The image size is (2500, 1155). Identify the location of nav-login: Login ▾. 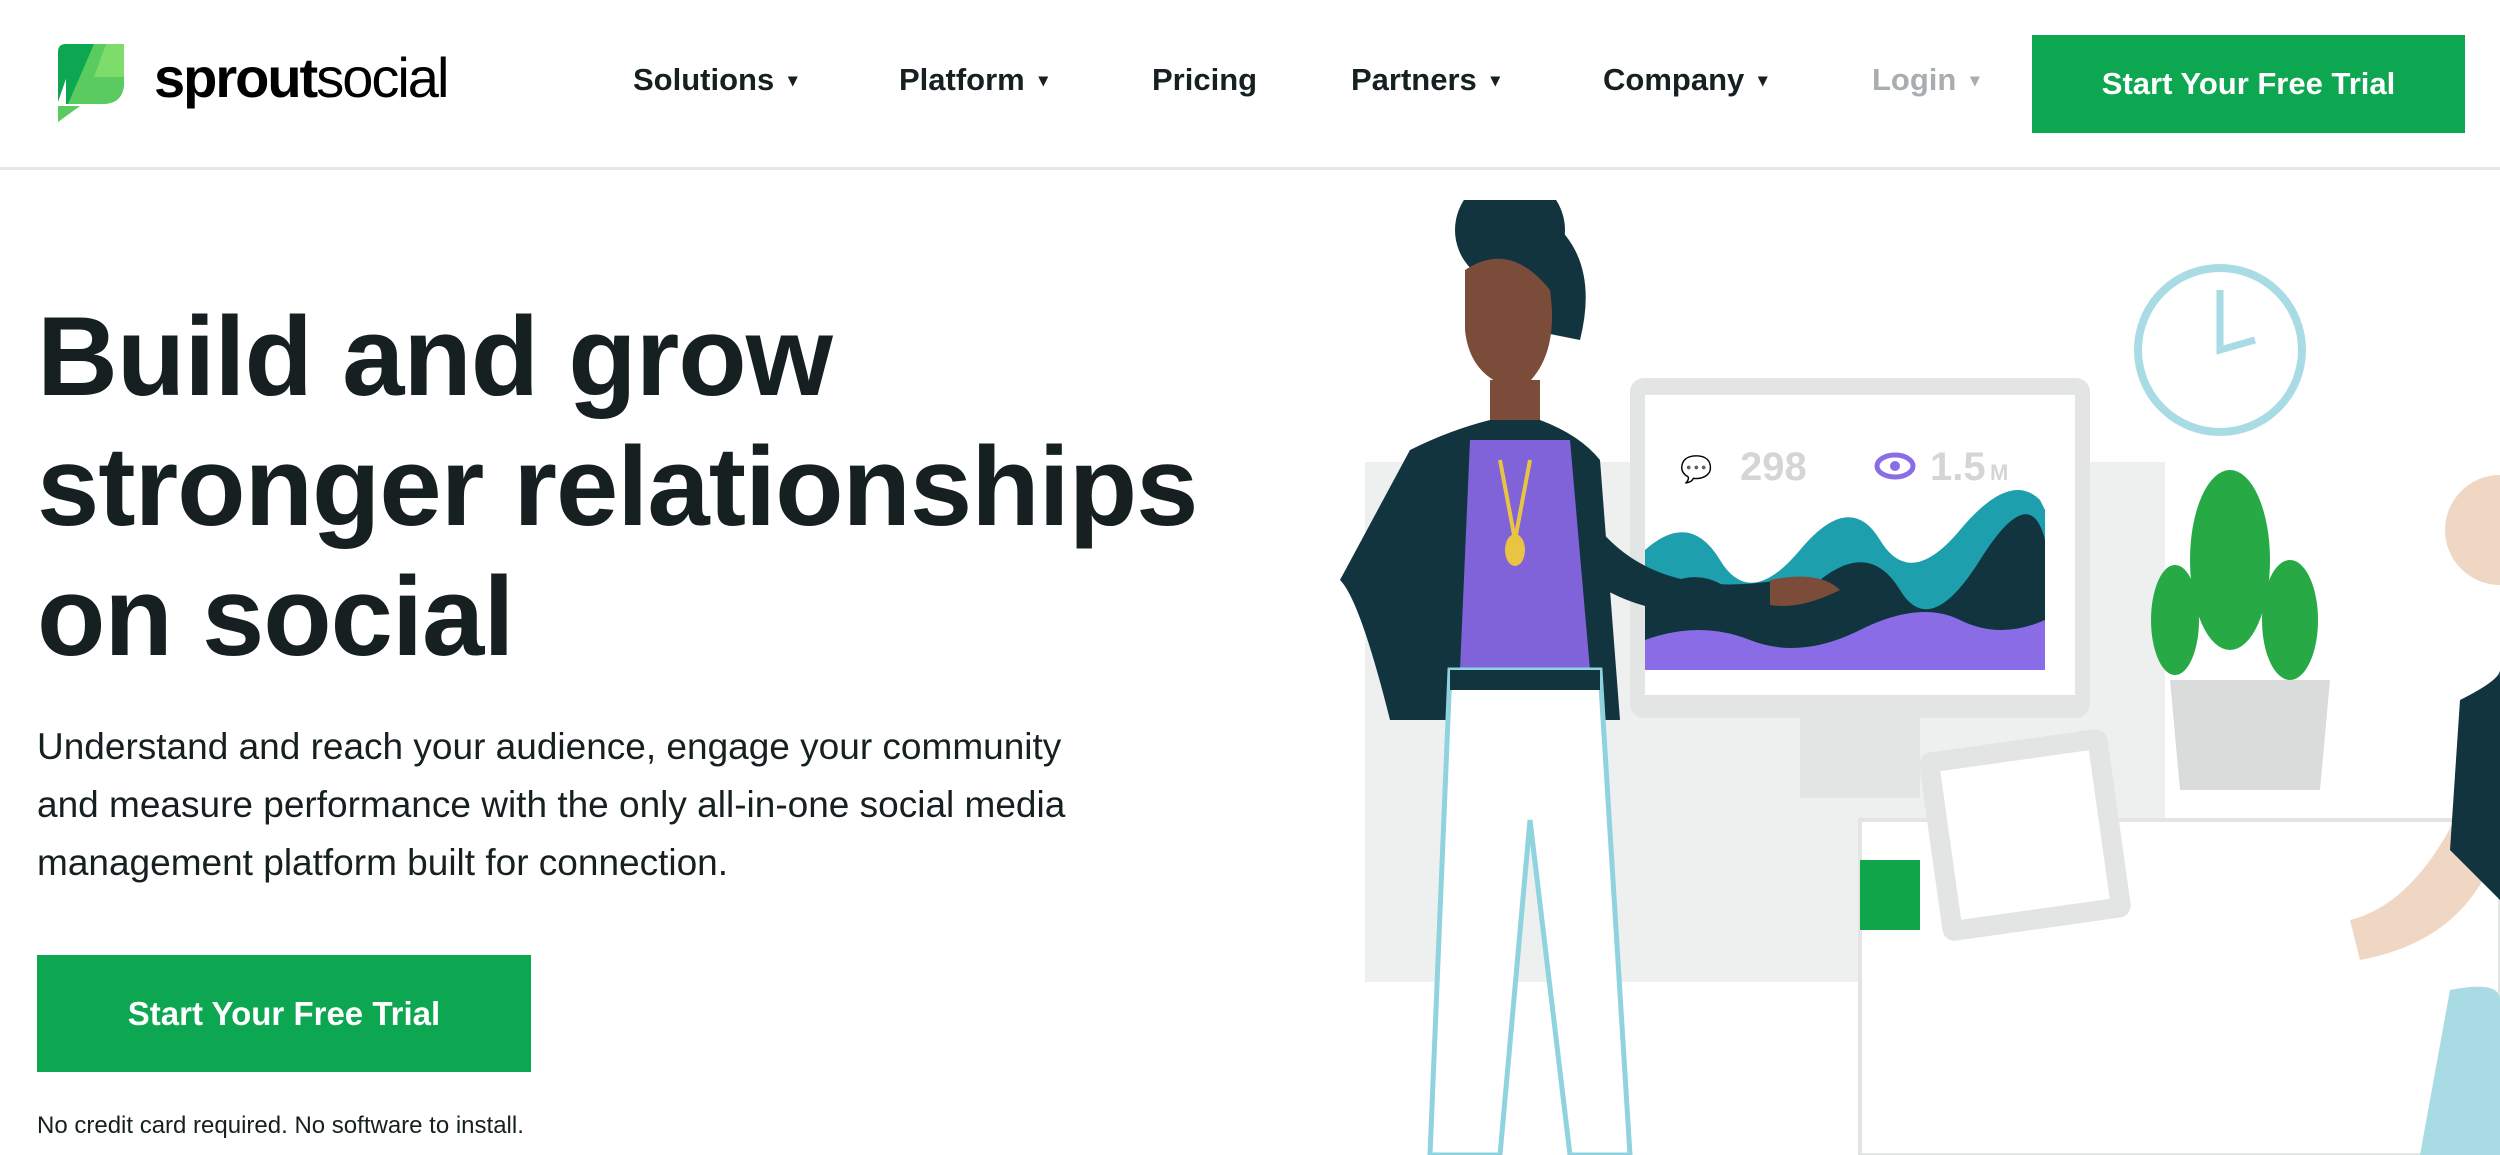
(1925, 80).